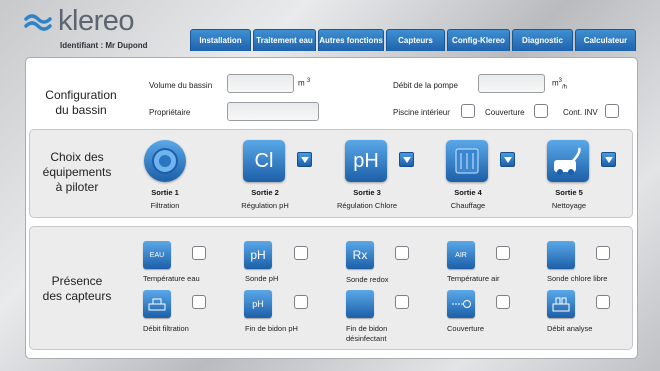 Image resolution: width=660 pixels, height=371 pixels. What do you see at coordinates (570, 328) in the screenshot?
I see `debit-analyse-label: Débit analyse` at bounding box center [570, 328].